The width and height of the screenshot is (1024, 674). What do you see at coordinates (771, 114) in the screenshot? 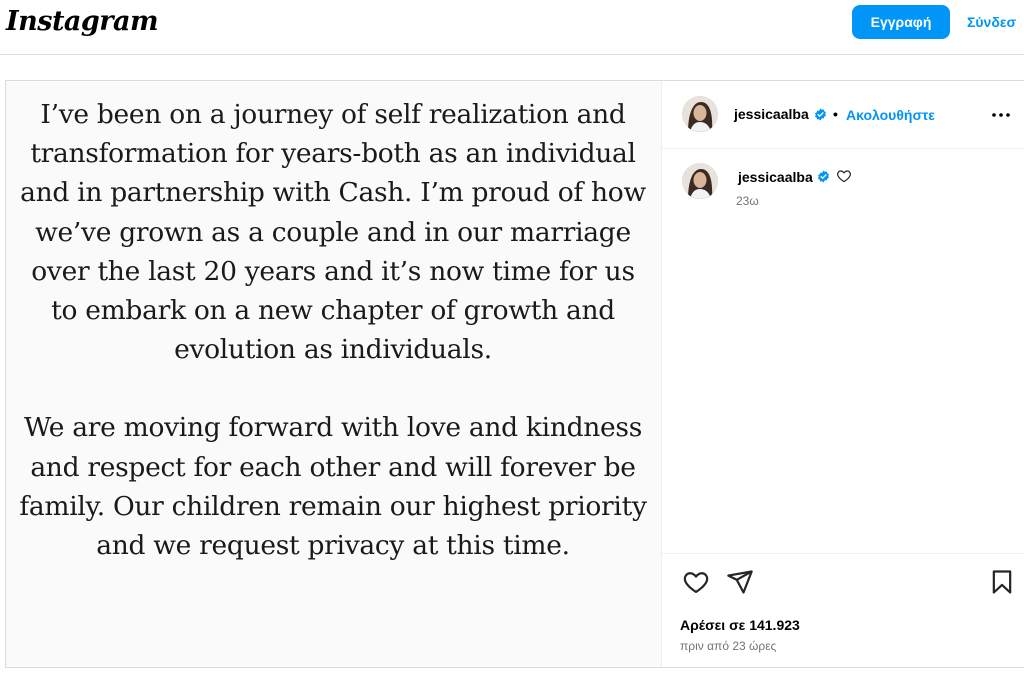
I see `author-username: jessicaalba` at bounding box center [771, 114].